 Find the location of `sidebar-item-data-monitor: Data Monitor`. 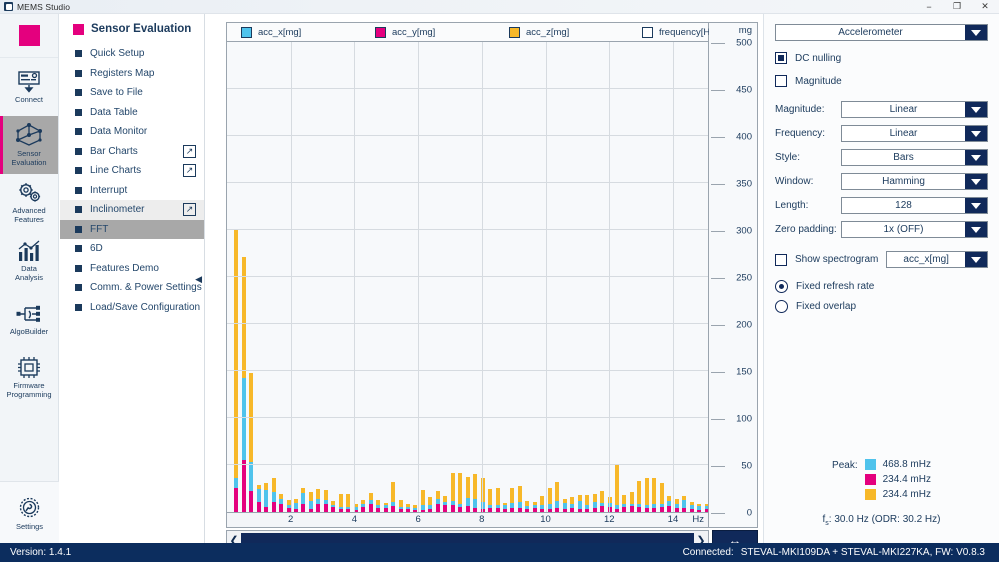

sidebar-item-data-monitor: Data Monitor is located at coordinates (132, 132).